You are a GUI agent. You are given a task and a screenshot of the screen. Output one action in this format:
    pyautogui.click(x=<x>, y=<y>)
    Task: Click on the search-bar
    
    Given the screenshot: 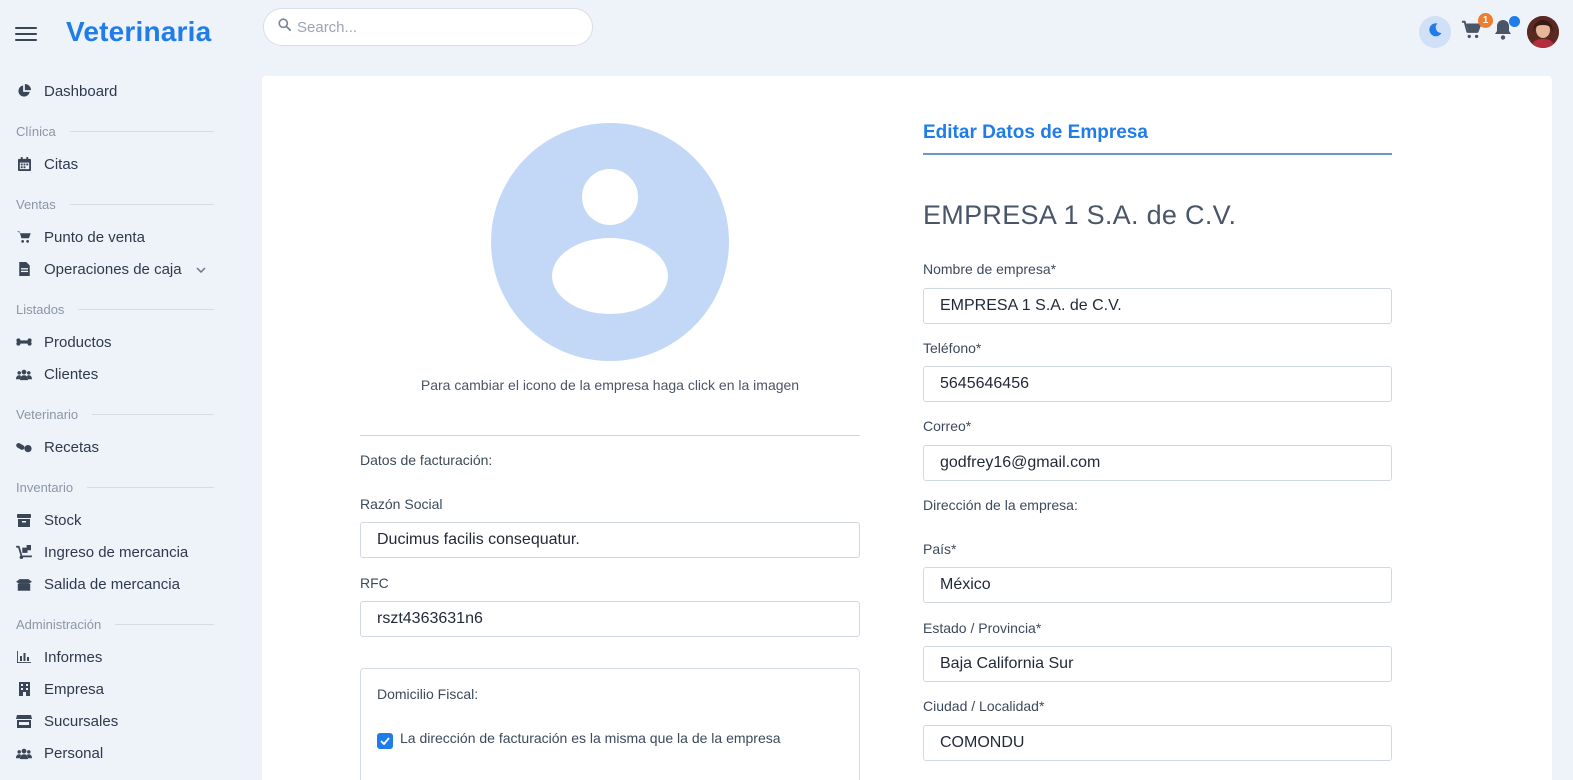 What is the action you would take?
    pyautogui.click(x=428, y=27)
    